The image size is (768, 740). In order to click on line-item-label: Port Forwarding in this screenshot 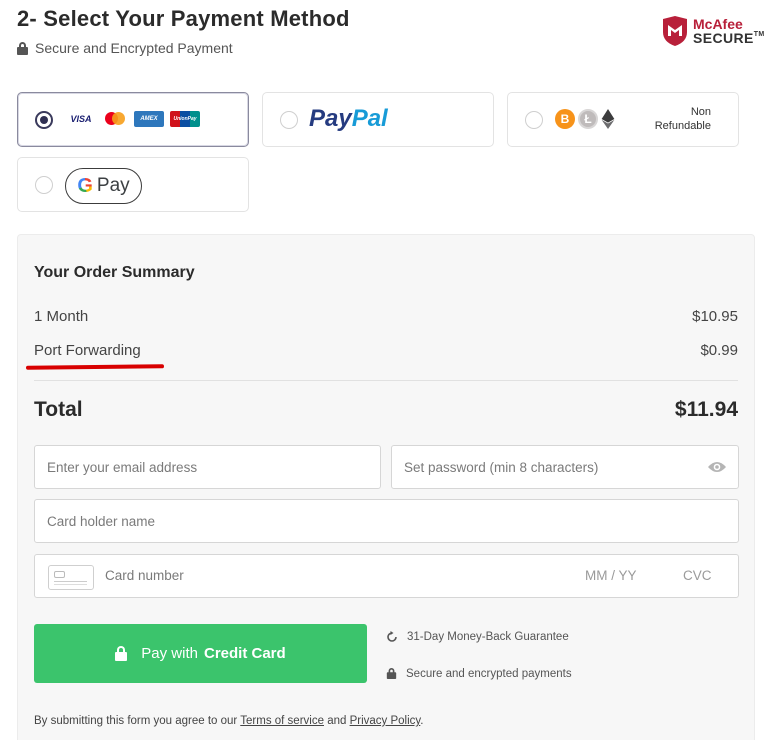, I will do `click(87, 350)`.